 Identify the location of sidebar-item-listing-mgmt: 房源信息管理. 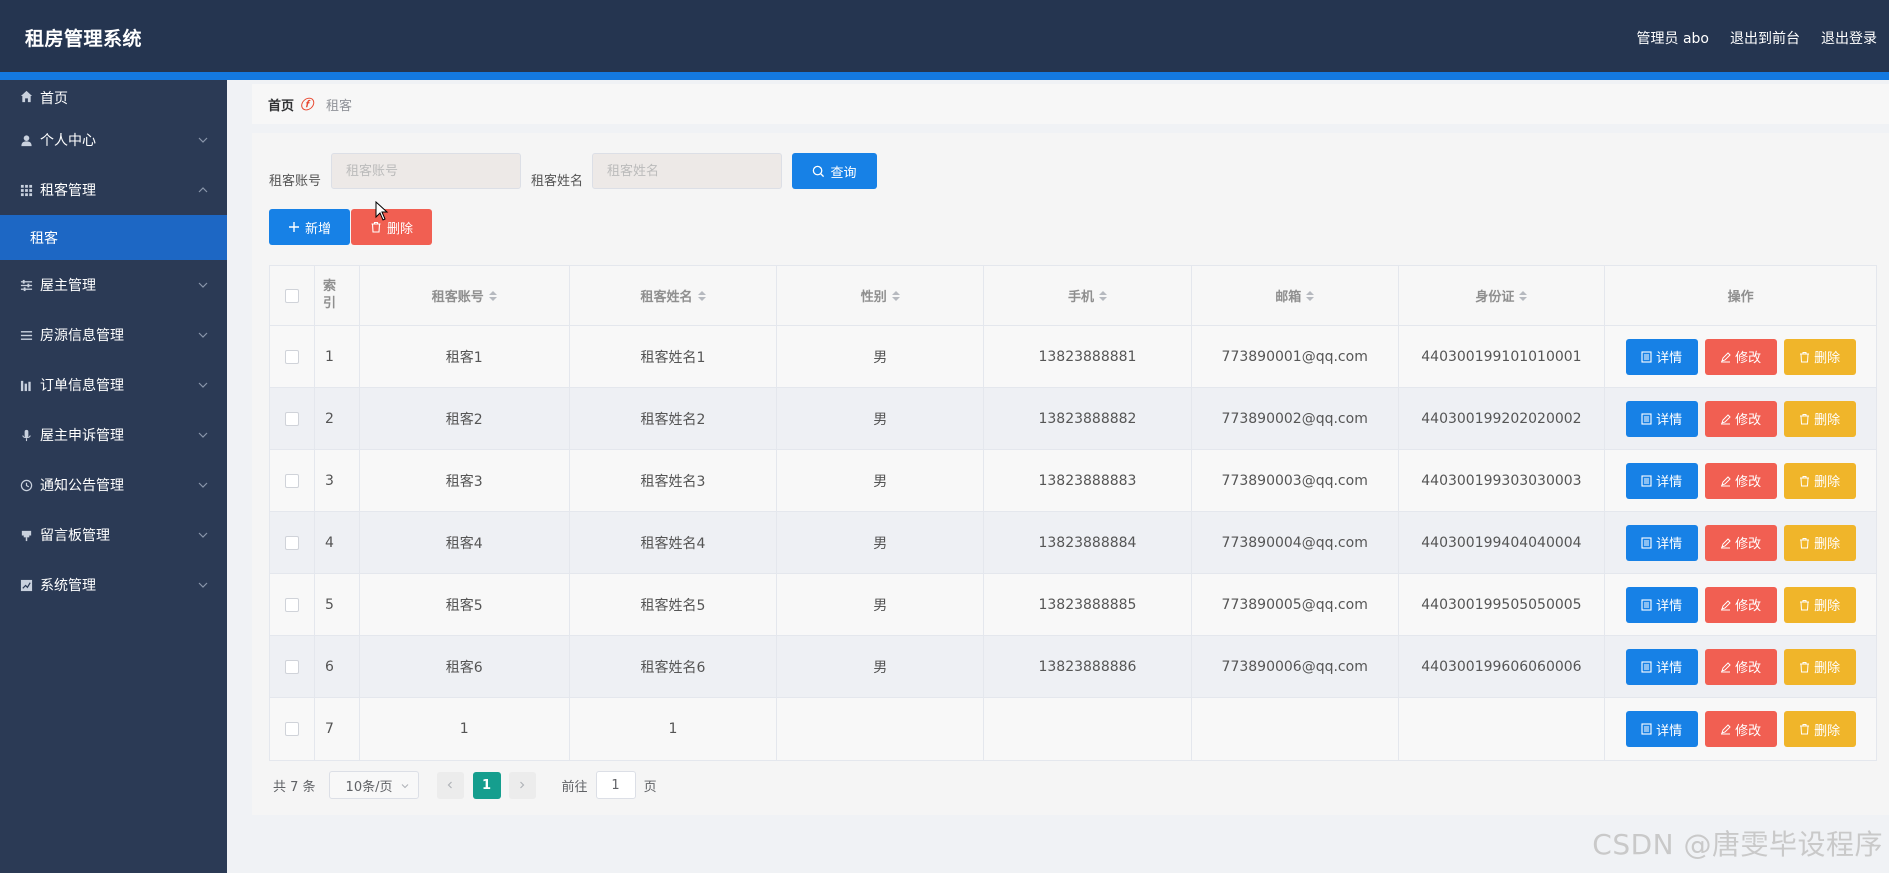
(113, 335).